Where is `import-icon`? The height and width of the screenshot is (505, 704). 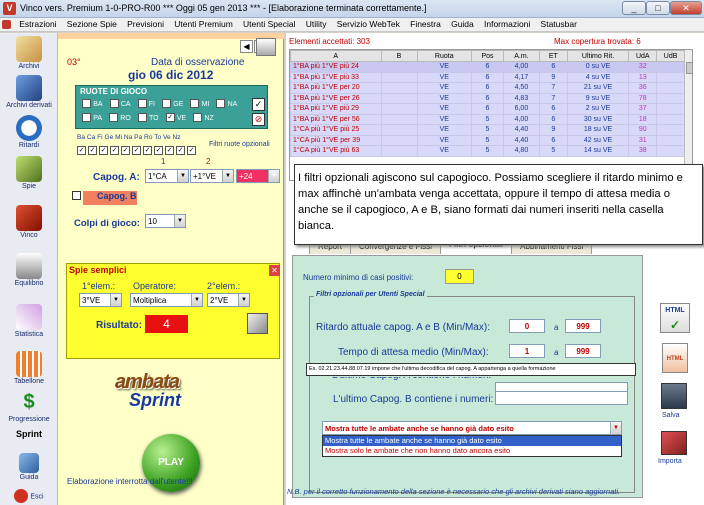
import-icon is located at coordinates (674, 443).